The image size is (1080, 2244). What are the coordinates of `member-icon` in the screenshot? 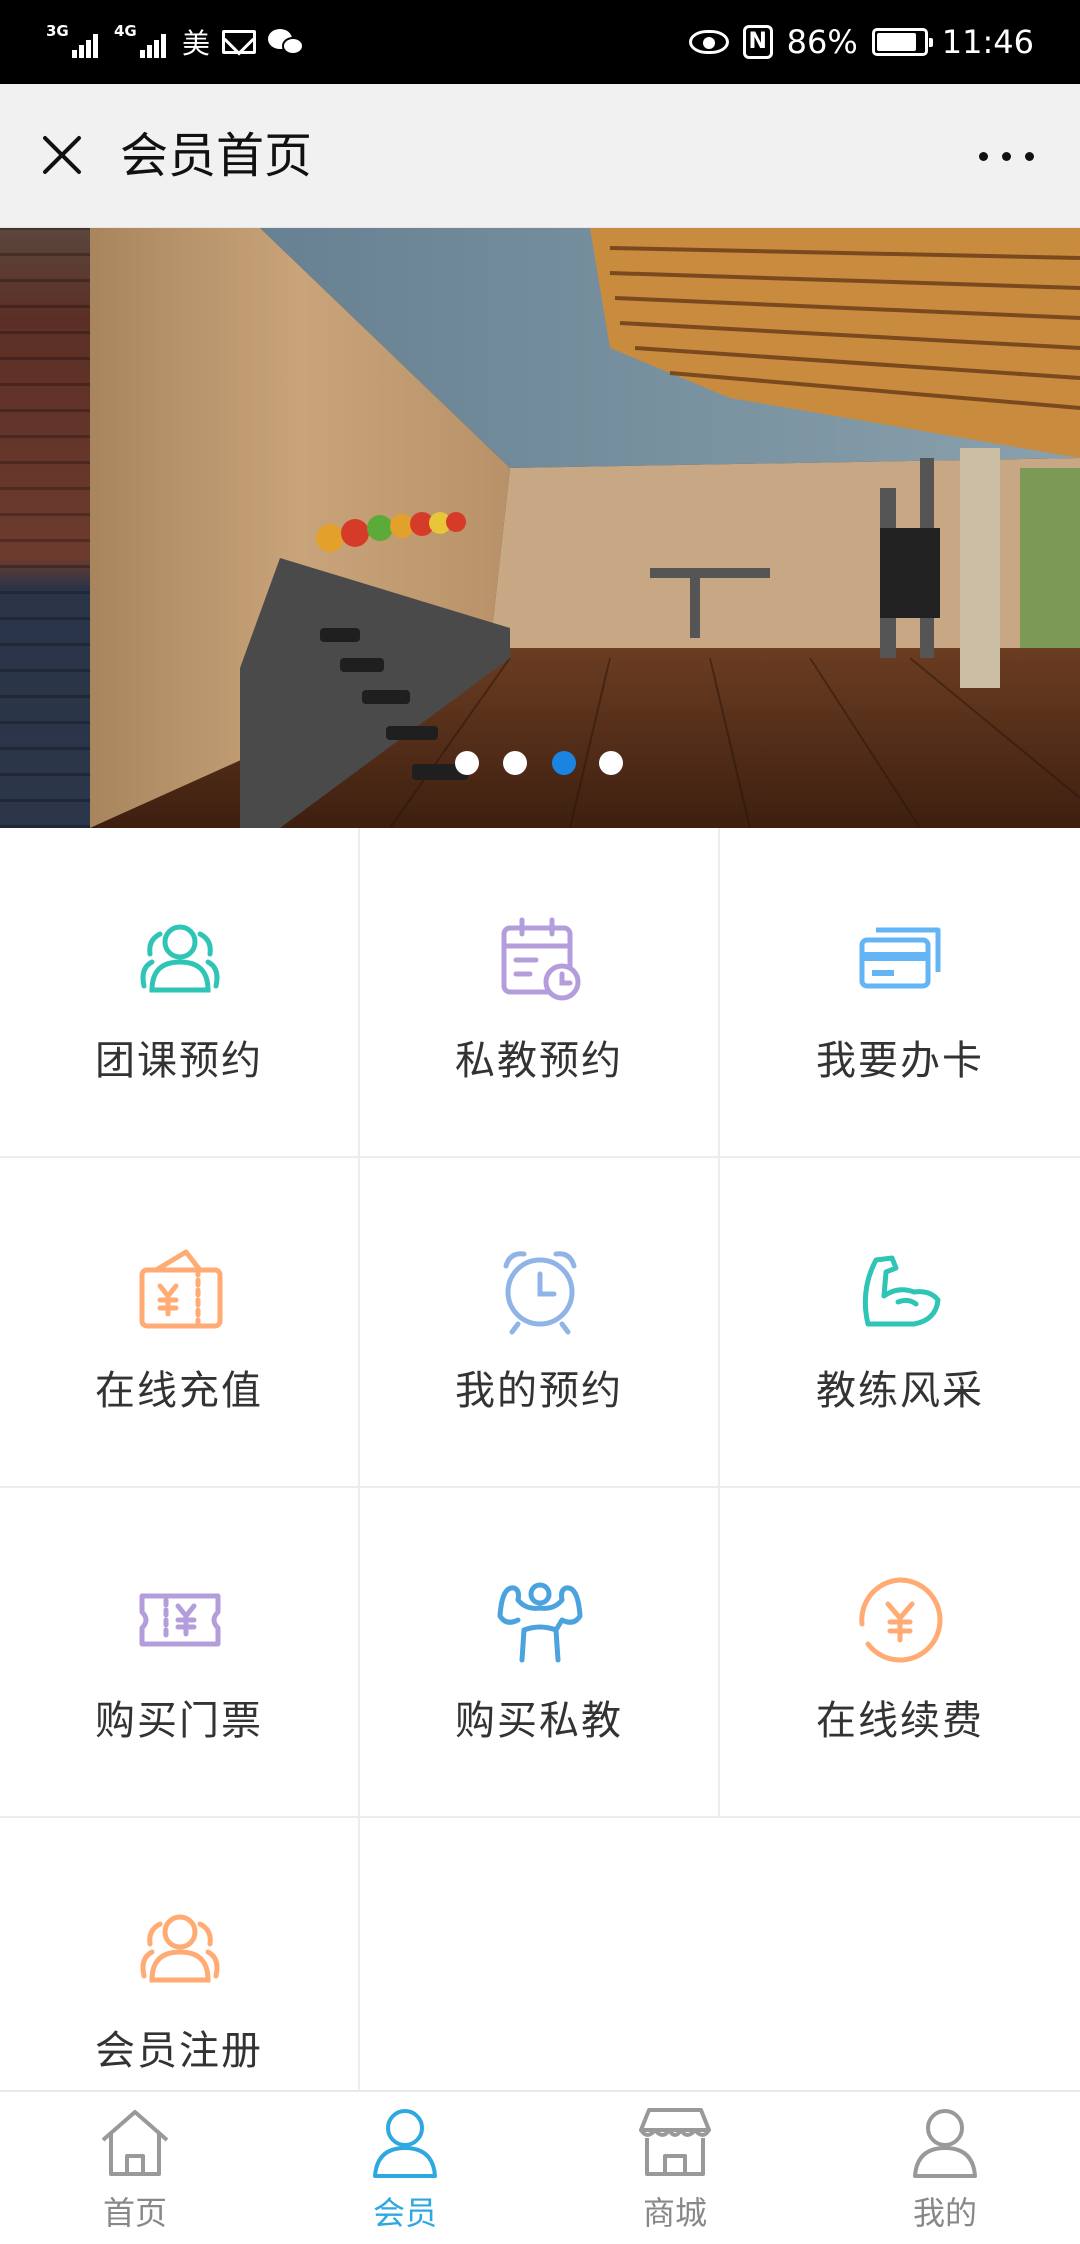 It's located at (405, 2143).